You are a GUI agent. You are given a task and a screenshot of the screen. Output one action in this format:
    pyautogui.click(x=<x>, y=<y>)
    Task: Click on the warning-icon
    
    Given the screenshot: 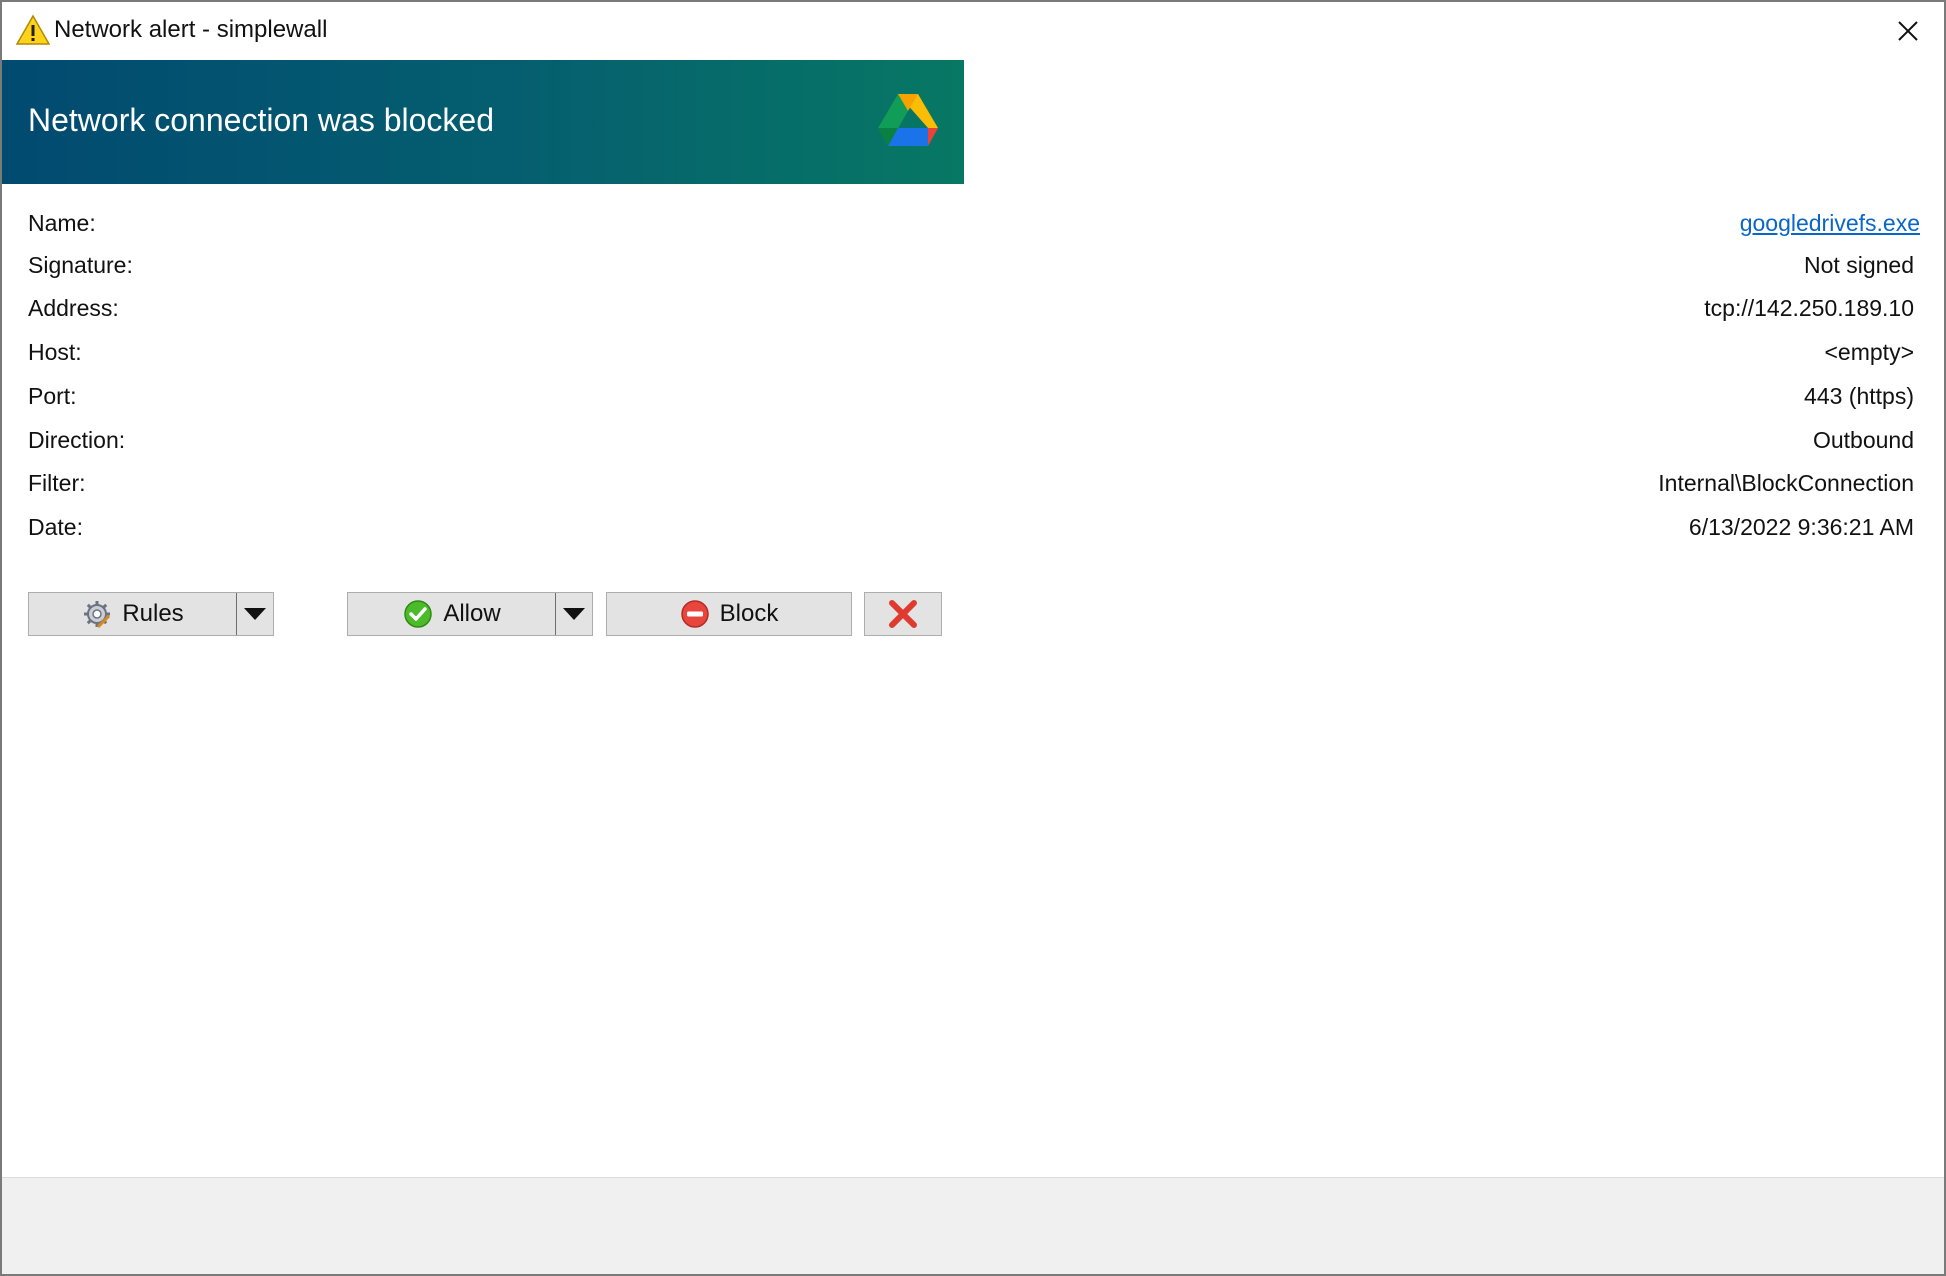 What is the action you would take?
    pyautogui.click(x=33, y=29)
    